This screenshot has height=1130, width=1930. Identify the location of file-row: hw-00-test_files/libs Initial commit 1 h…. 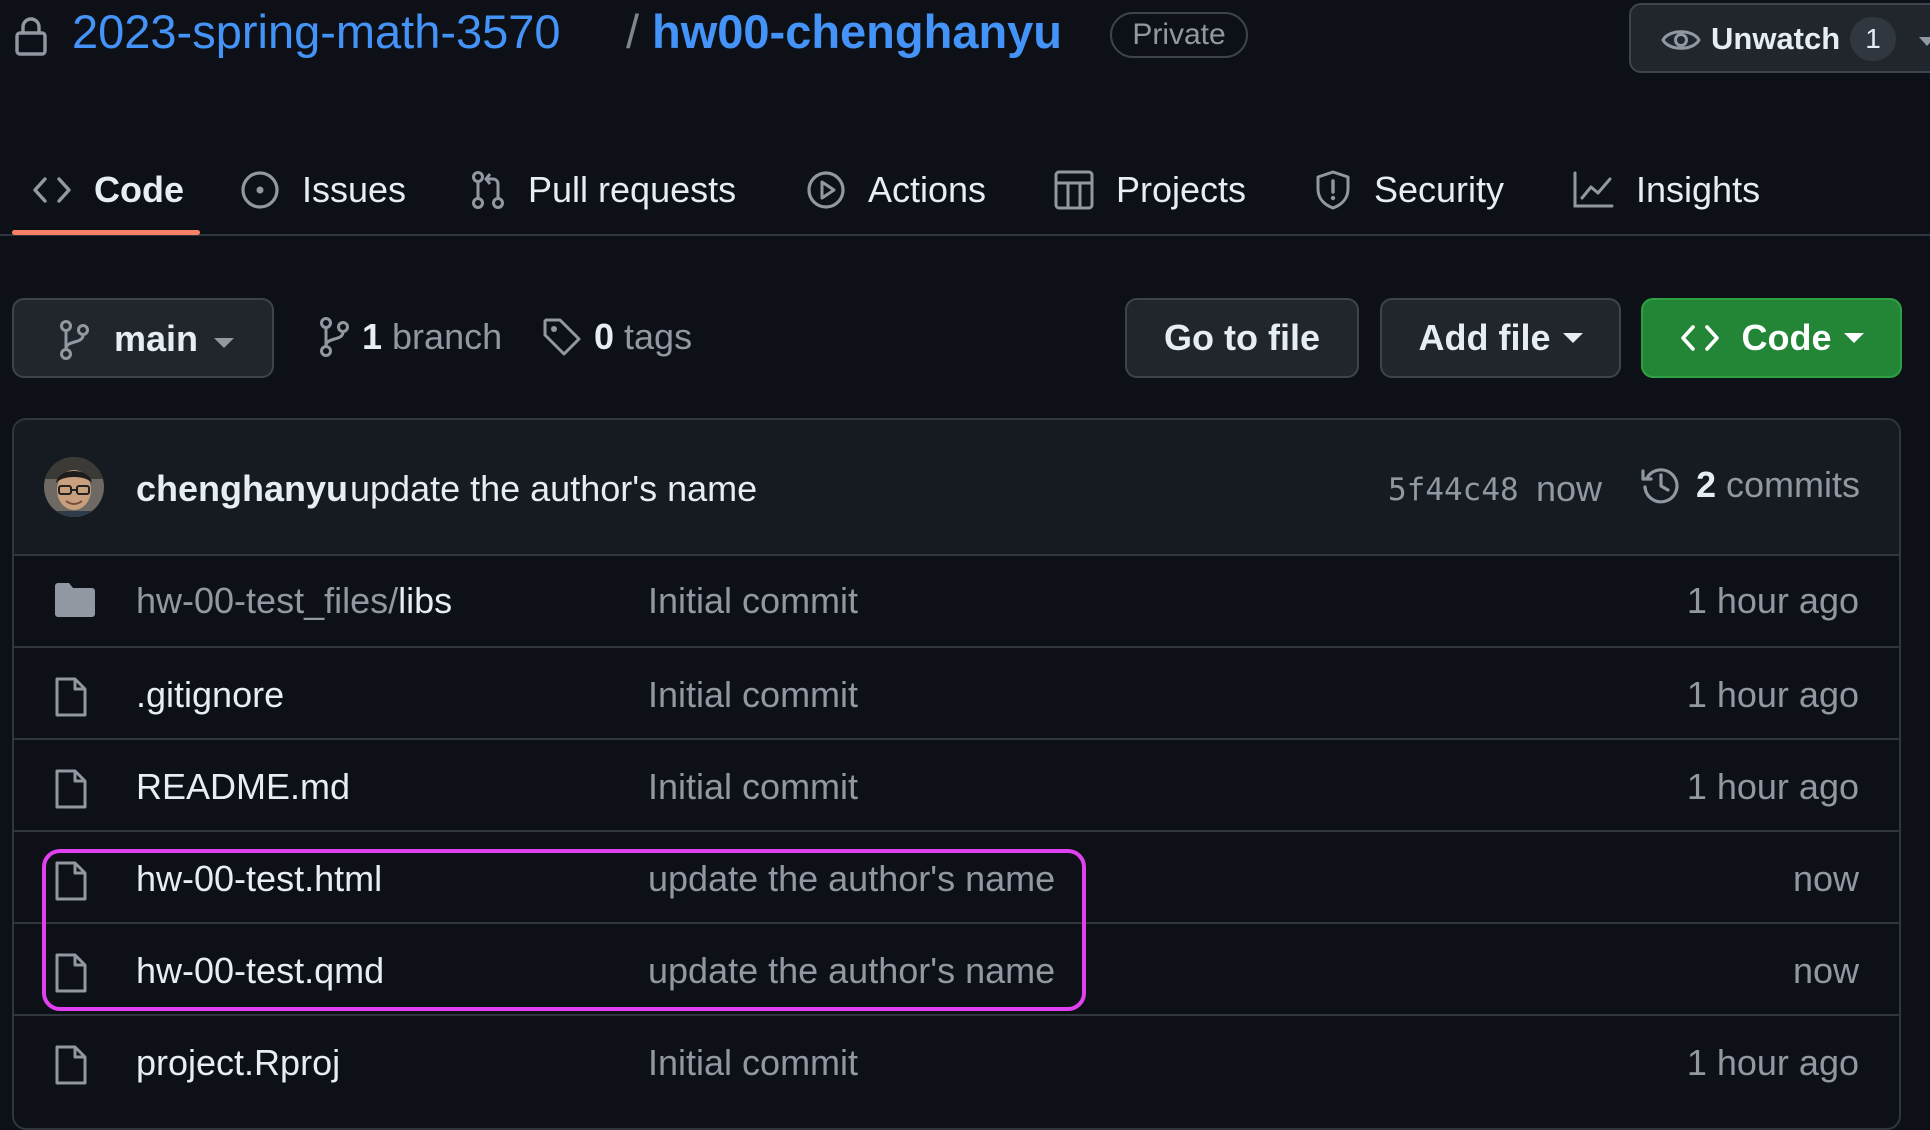
(956, 600).